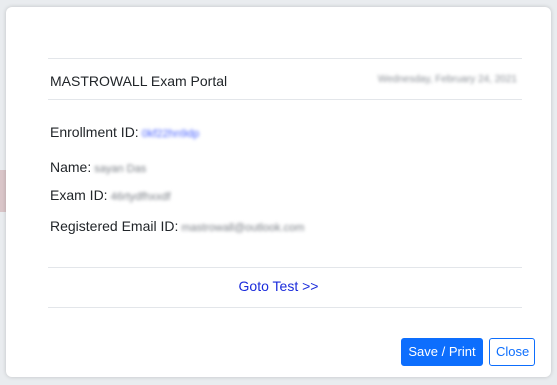 The width and height of the screenshot is (557, 385). What do you see at coordinates (140, 197) in the screenshot?
I see `exam-id-value: 46rtydfhxxdf` at bounding box center [140, 197].